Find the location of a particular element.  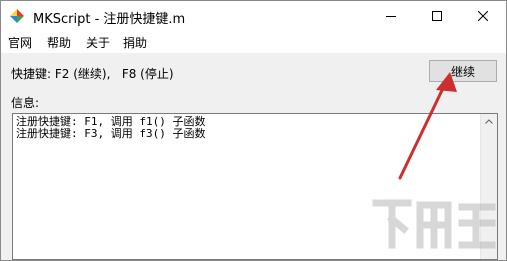

maximize-button is located at coordinates (437, 16).